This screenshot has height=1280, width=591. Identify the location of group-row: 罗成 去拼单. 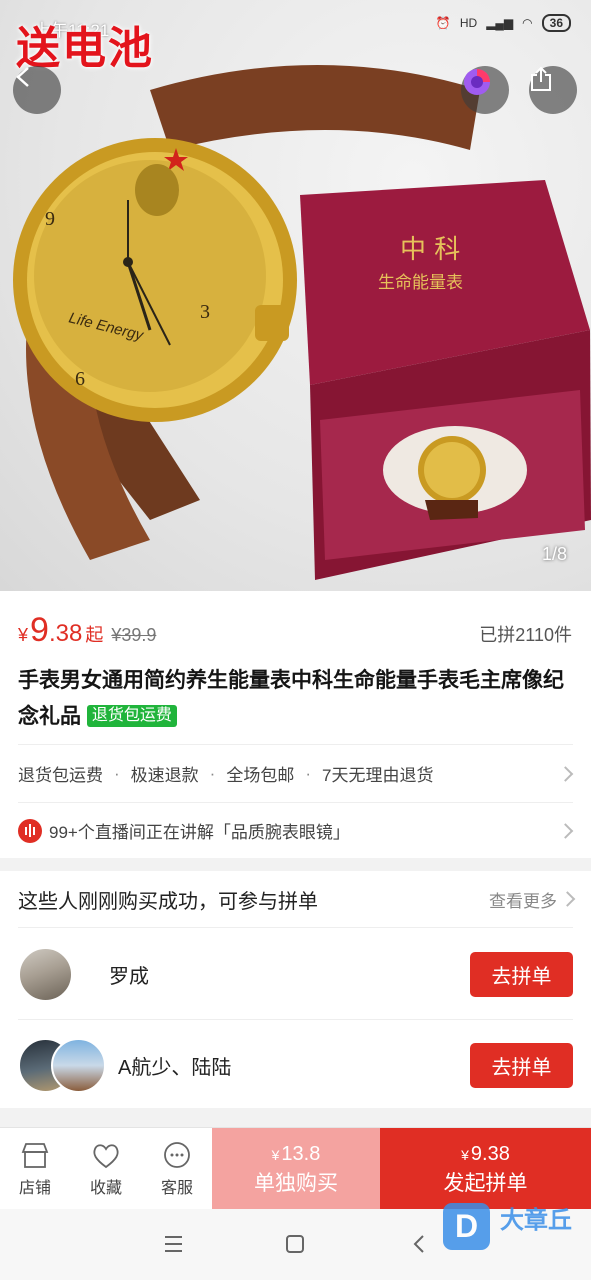
(295, 974).